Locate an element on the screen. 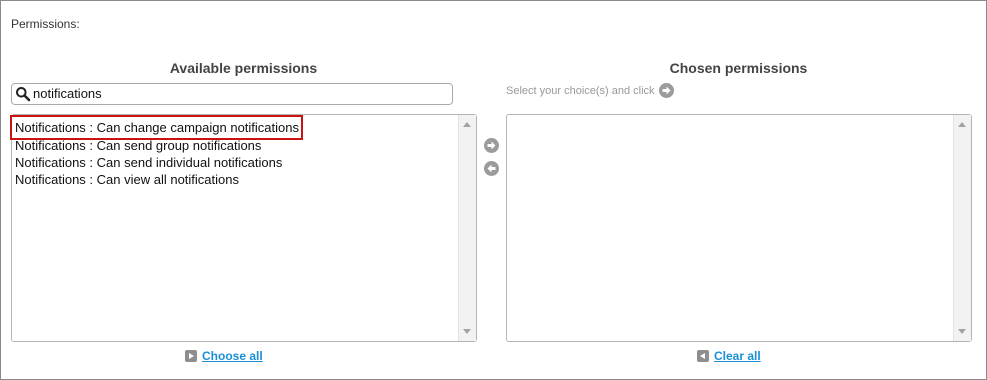  permission-search-box is located at coordinates (232, 94).